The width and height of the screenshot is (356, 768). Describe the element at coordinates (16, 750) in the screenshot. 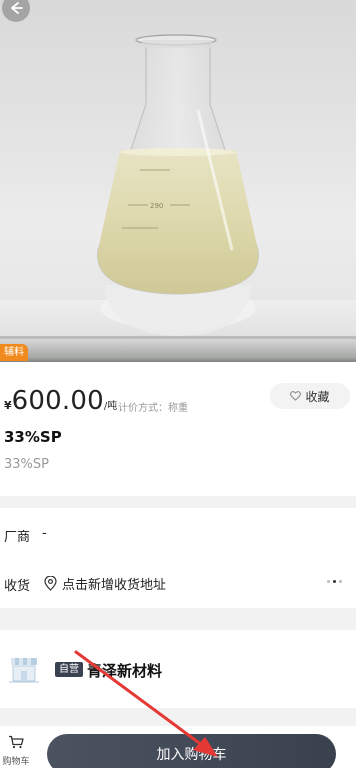

I see `cart-button: 购物车` at that location.